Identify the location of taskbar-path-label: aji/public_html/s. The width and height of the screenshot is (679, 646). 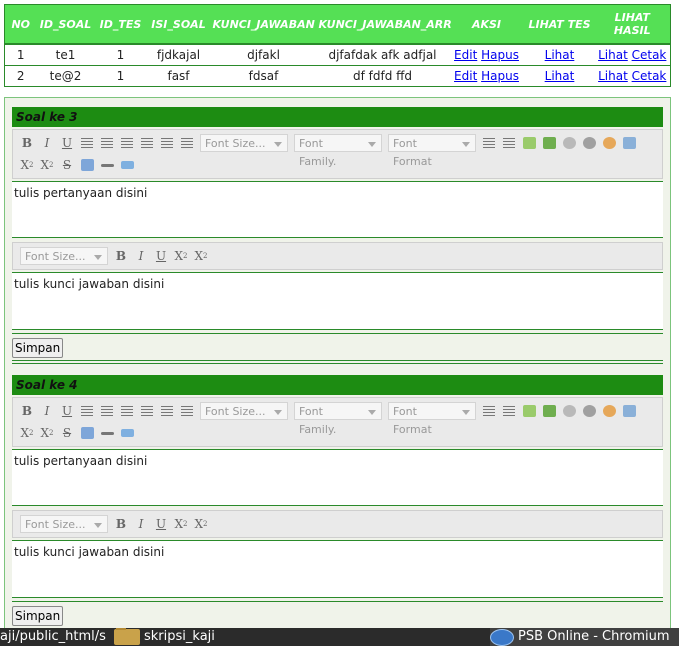
(53, 636).